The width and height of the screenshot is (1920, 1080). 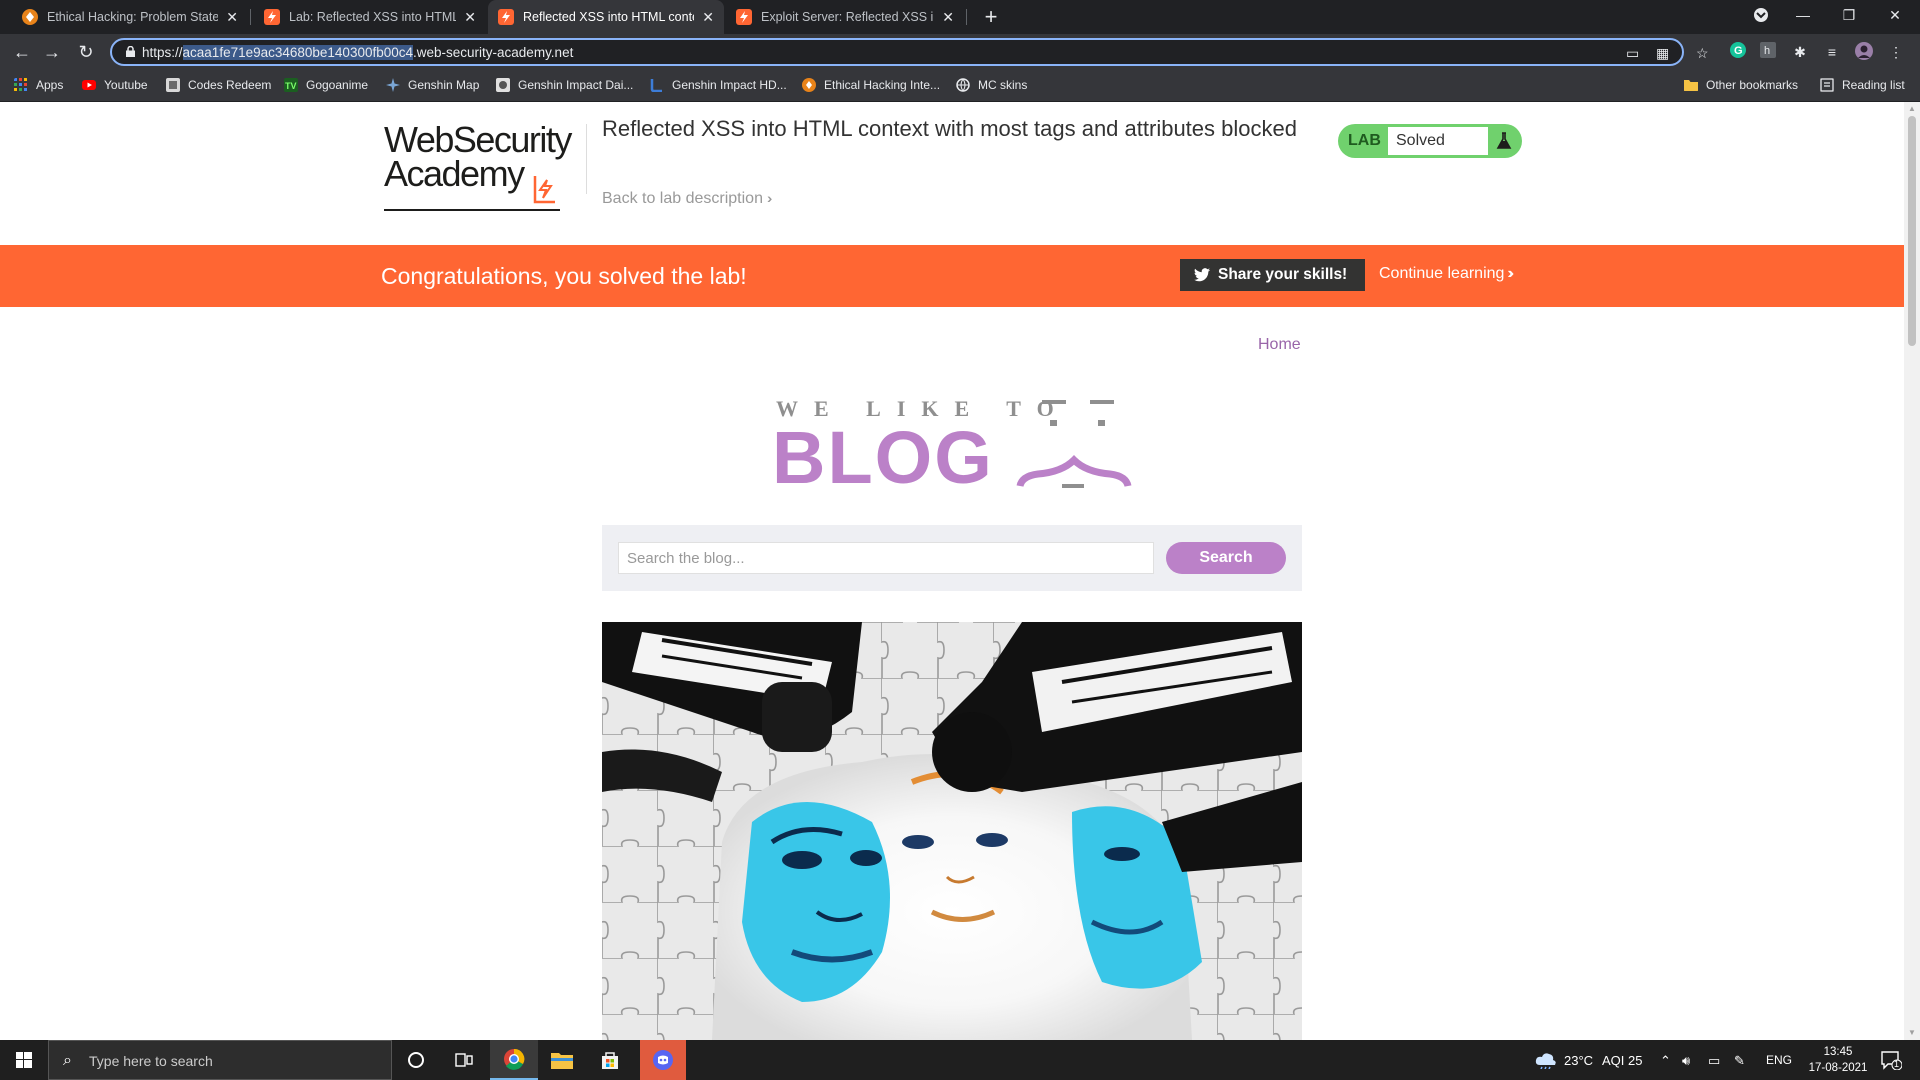 I want to click on search-input, so click(x=886, y=558).